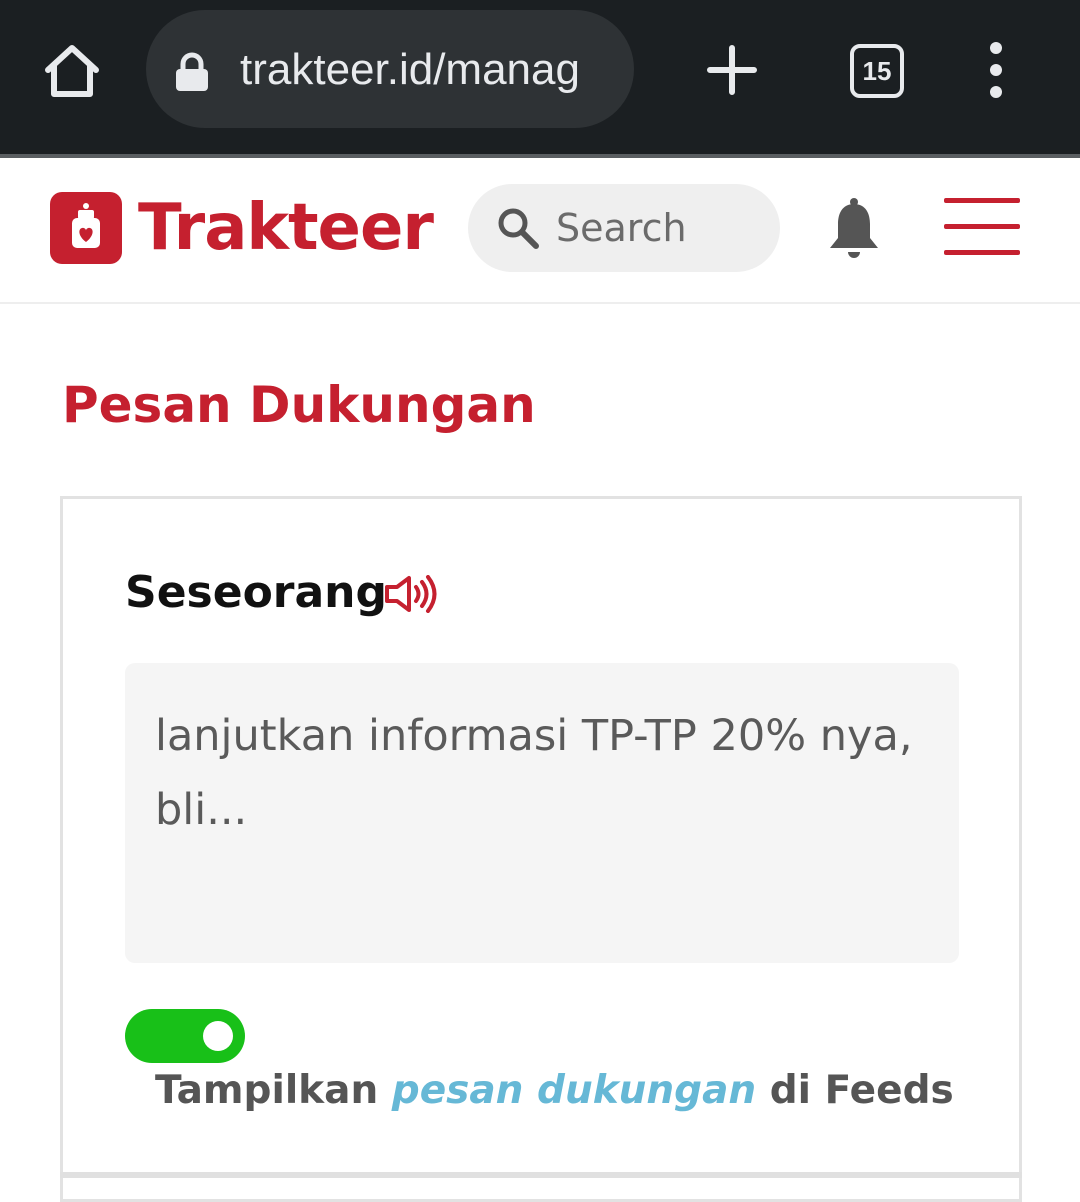 Image resolution: width=1080 pixels, height=1202 pixels. What do you see at coordinates (574, 1090) in the screenshot?
I see `feeds-label-link: pesan dukungan` at bounding box center [574, 1090].